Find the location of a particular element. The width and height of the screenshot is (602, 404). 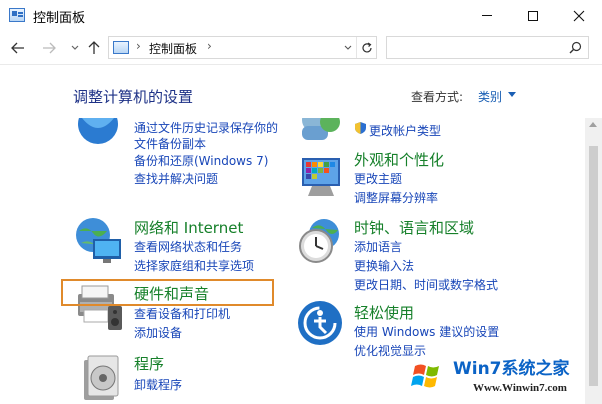

link-backup-restore: 备份和还原(Windows 7) is located at coordinates (201, 160).